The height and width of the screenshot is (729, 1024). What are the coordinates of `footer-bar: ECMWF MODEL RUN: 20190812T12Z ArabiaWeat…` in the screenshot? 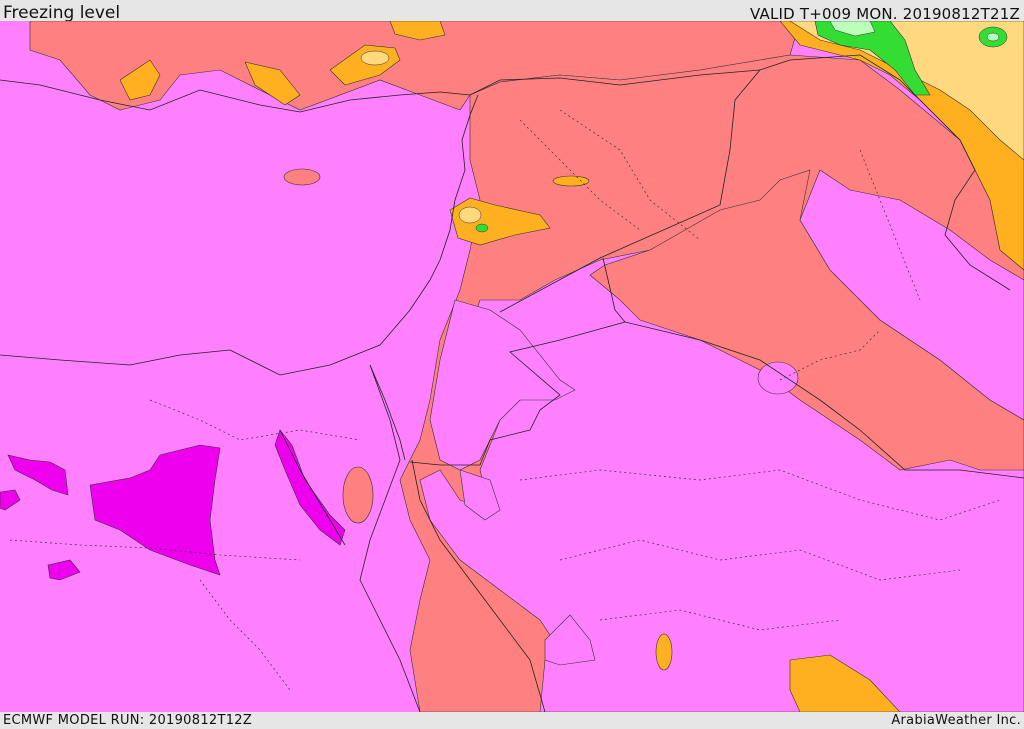 It's located at (512, 720).